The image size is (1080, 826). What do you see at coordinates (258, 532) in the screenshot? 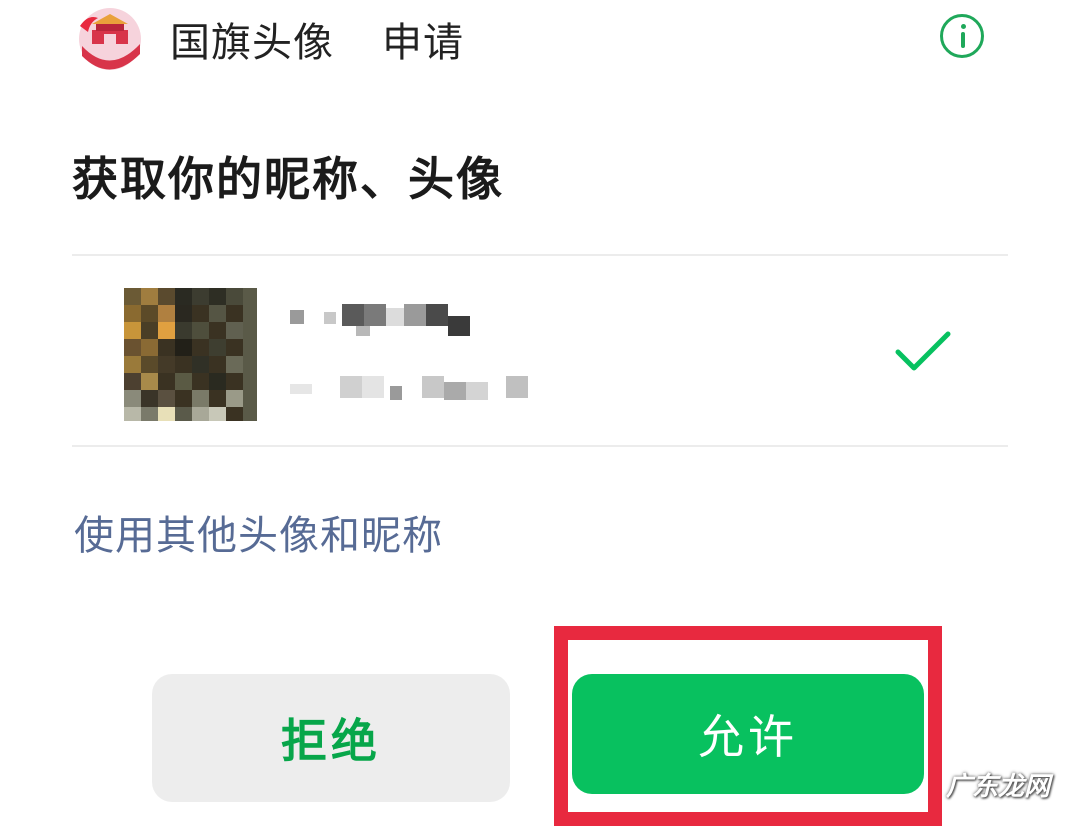
I see `use-other-avatar-link: 使用其他头像和昵称` at bounding box center [258, 532].